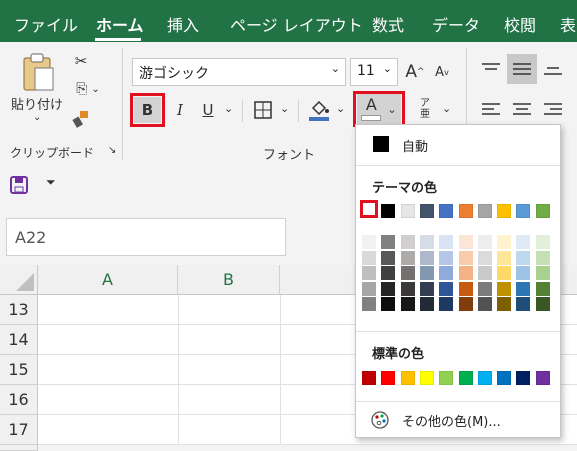 The width and height of the screenshot is (577, 451). Describe the element at coordinates (46, 24) in the screenshot. I see `tab-file: ファイル` at that location.